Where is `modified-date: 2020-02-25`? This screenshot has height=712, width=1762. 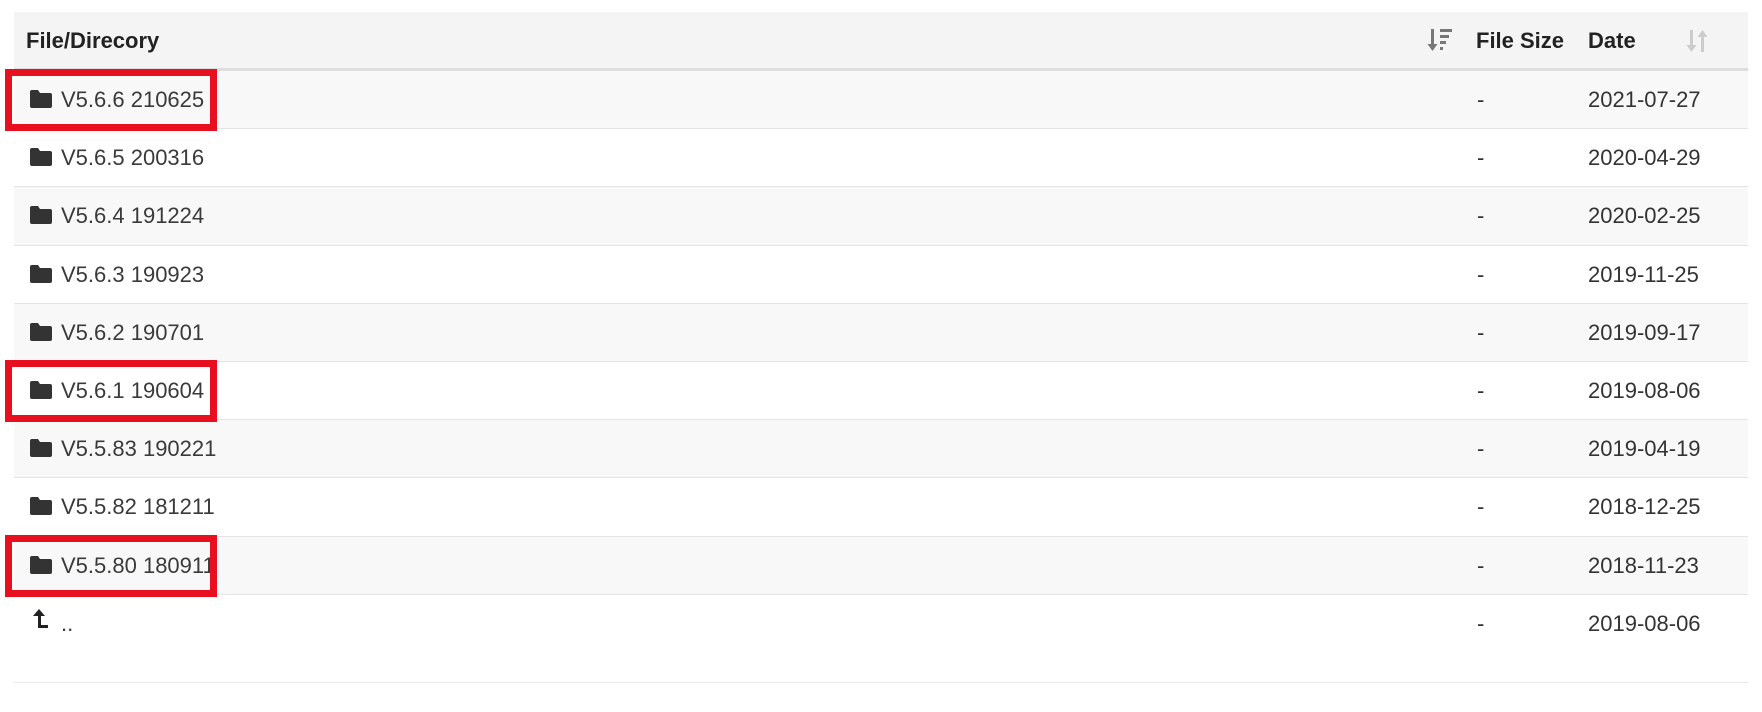
modified-date: 2020-02-25 is located at coordinates (1644, 216).